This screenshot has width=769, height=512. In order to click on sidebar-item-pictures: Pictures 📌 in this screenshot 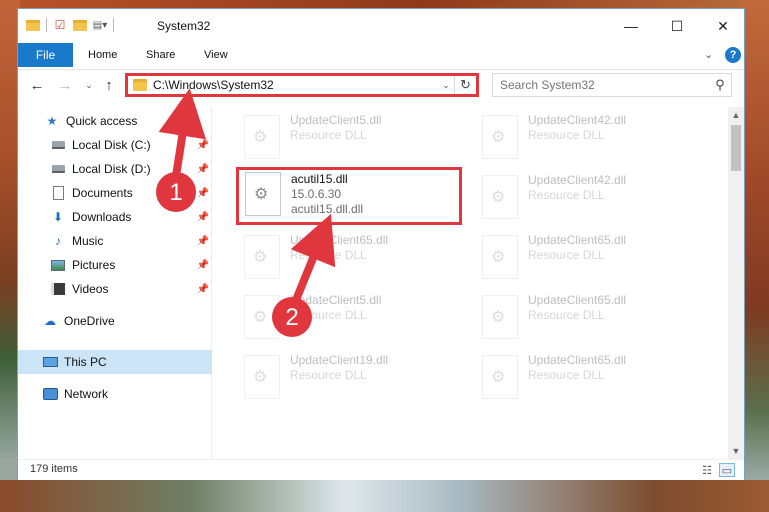, I will do `click(115, 265)`.